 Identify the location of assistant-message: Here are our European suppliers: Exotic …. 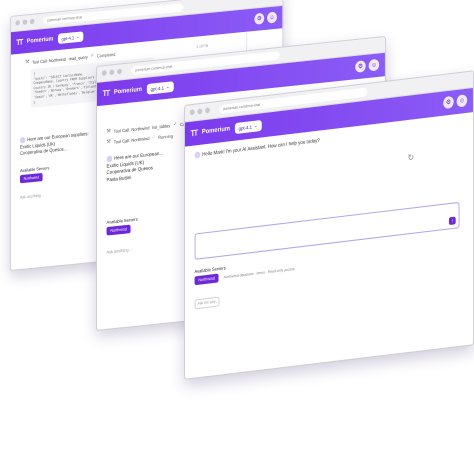
(54, 144).